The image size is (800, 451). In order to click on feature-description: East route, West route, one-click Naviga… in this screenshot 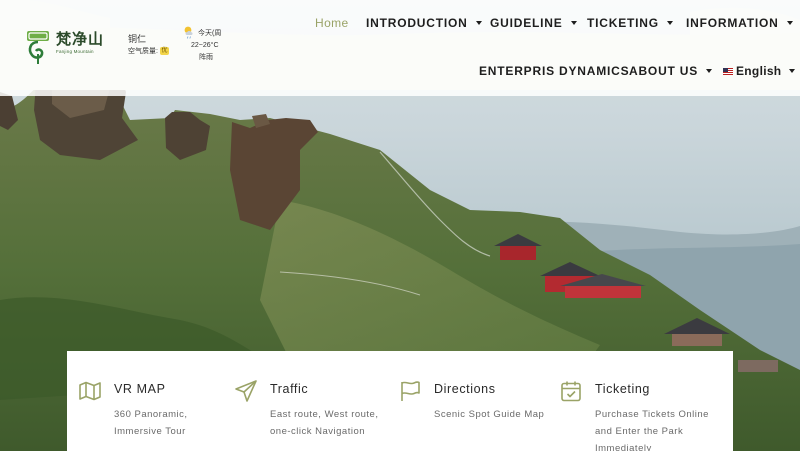, I will do `click(340, 423)`.